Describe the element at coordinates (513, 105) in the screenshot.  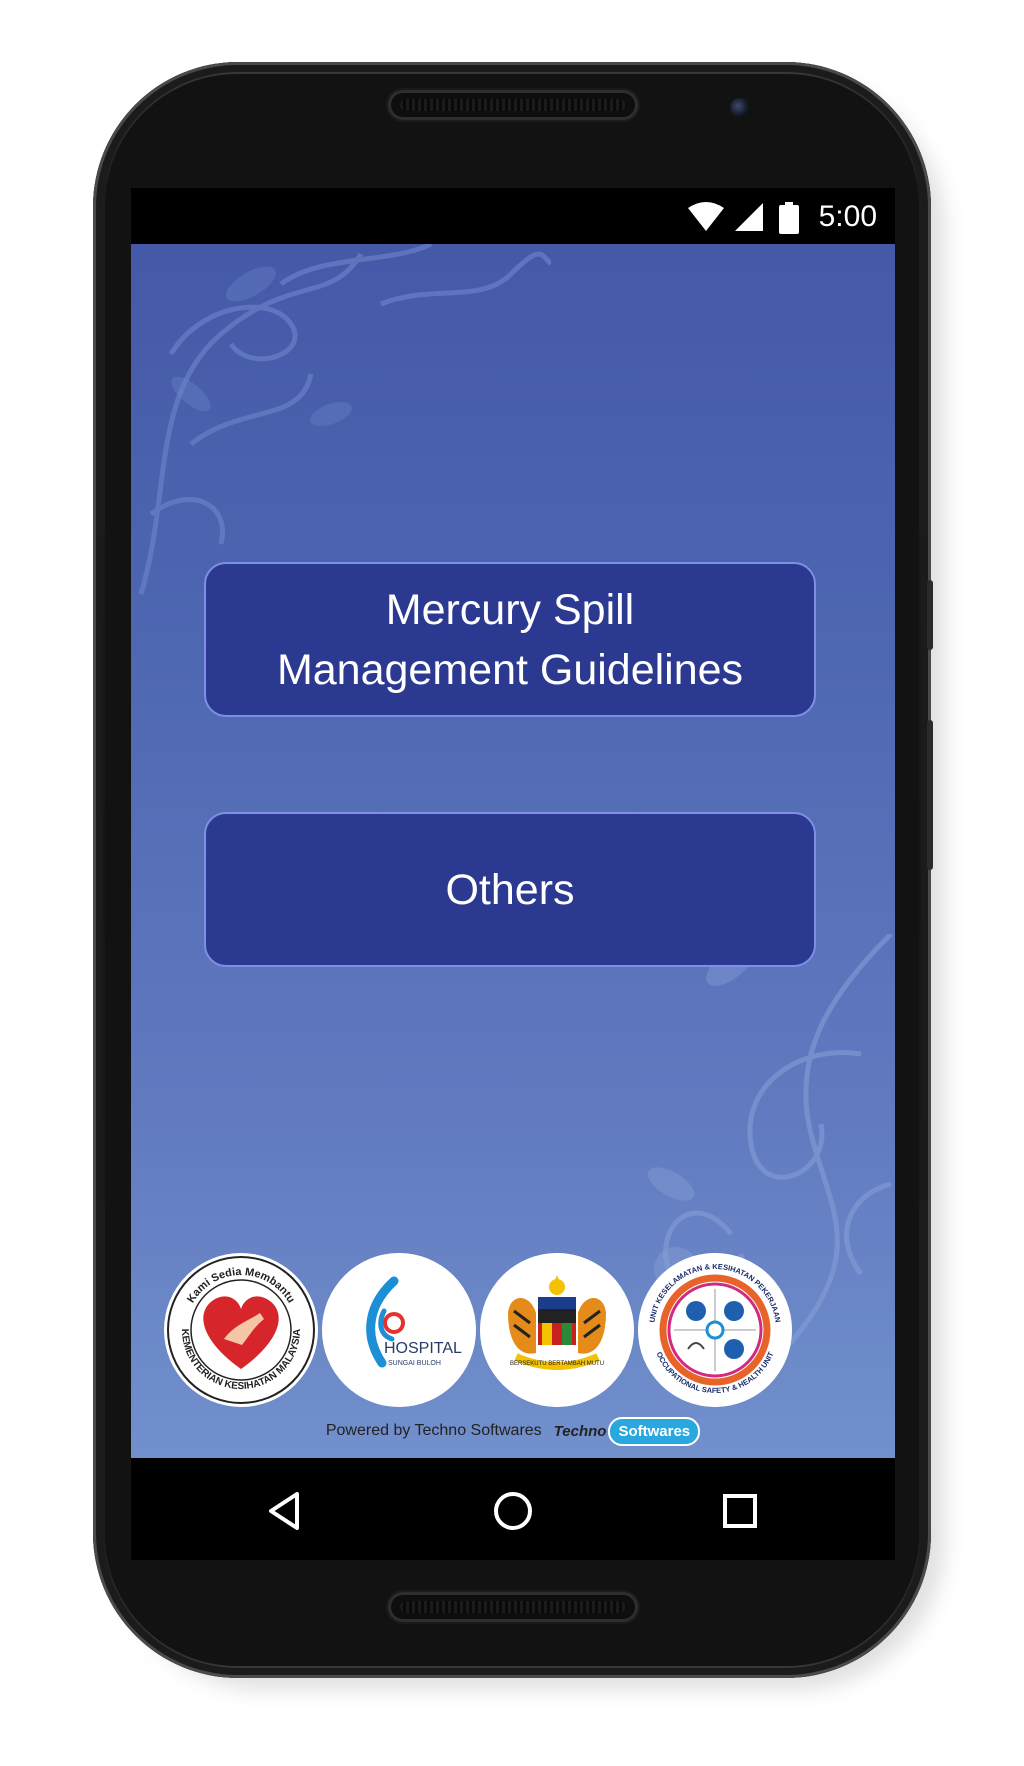
I see `earpiece-speaker` at that location.